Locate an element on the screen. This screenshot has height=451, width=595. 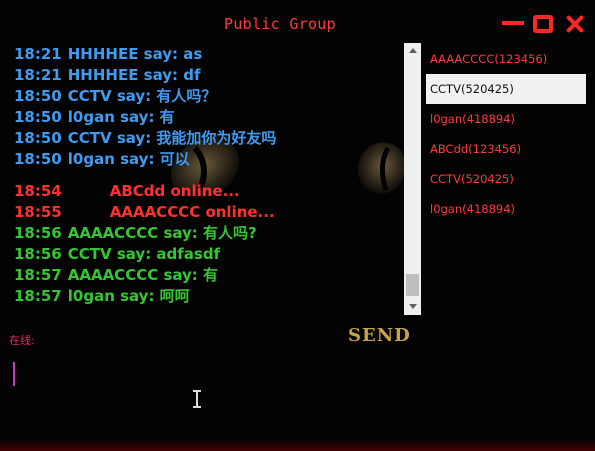
message-text: CCTV say: adfasdf is located at coordinates (144, 254).